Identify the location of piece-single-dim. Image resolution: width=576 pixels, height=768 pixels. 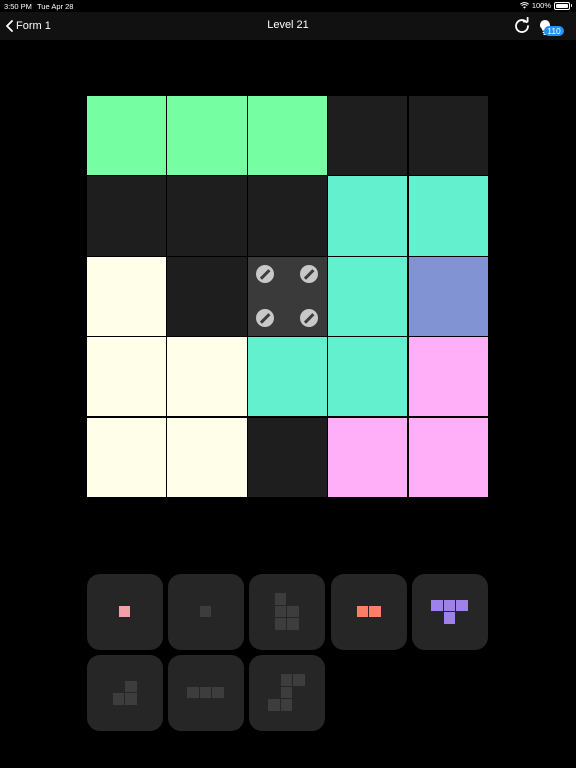
(206, 612).